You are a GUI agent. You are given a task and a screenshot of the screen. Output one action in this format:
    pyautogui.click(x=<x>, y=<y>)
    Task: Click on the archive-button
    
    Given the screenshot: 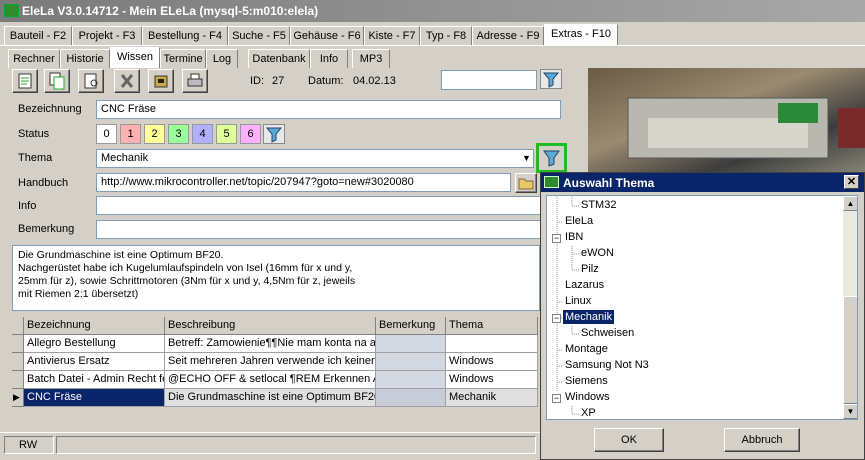 What is the action you would take?
    pyautogui.click(x=161, y=81)
    